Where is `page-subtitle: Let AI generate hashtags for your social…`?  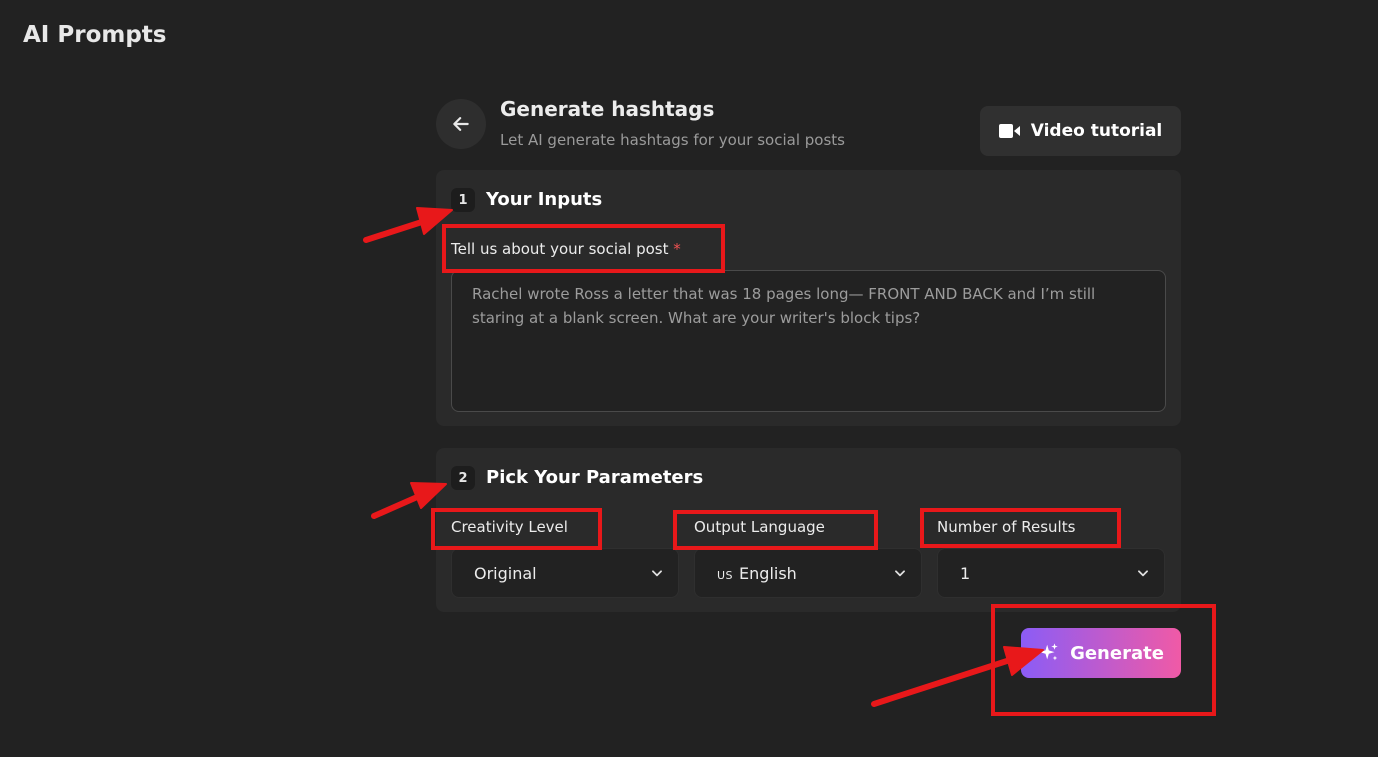 page-subtitle: Let AI generate hashtags for your social… is located at coordinates (672, 140).